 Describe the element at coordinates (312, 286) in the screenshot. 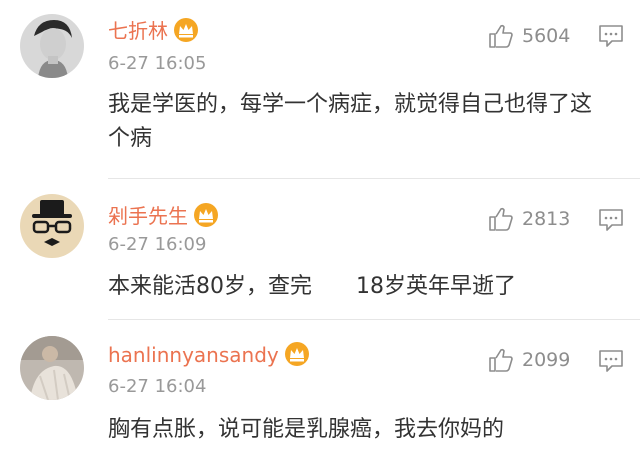

I see `comment-text: 本来能活80岁，查完 18岁英年早逝了` at that location.